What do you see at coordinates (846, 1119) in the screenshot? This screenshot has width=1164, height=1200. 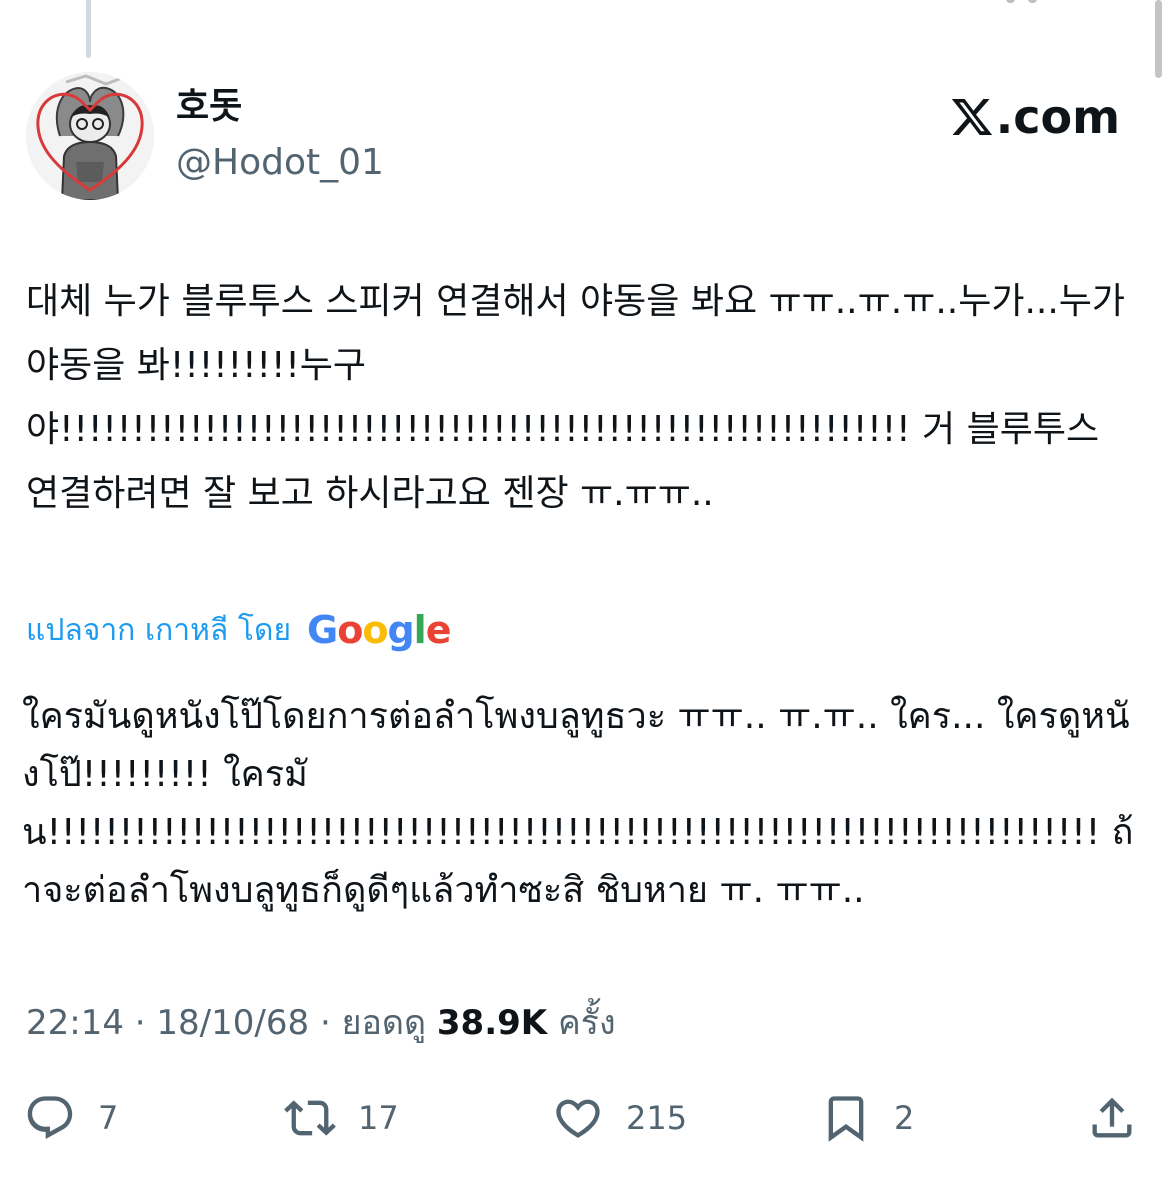 I see `bookmark-icon` at bounding box center [846, 1119].